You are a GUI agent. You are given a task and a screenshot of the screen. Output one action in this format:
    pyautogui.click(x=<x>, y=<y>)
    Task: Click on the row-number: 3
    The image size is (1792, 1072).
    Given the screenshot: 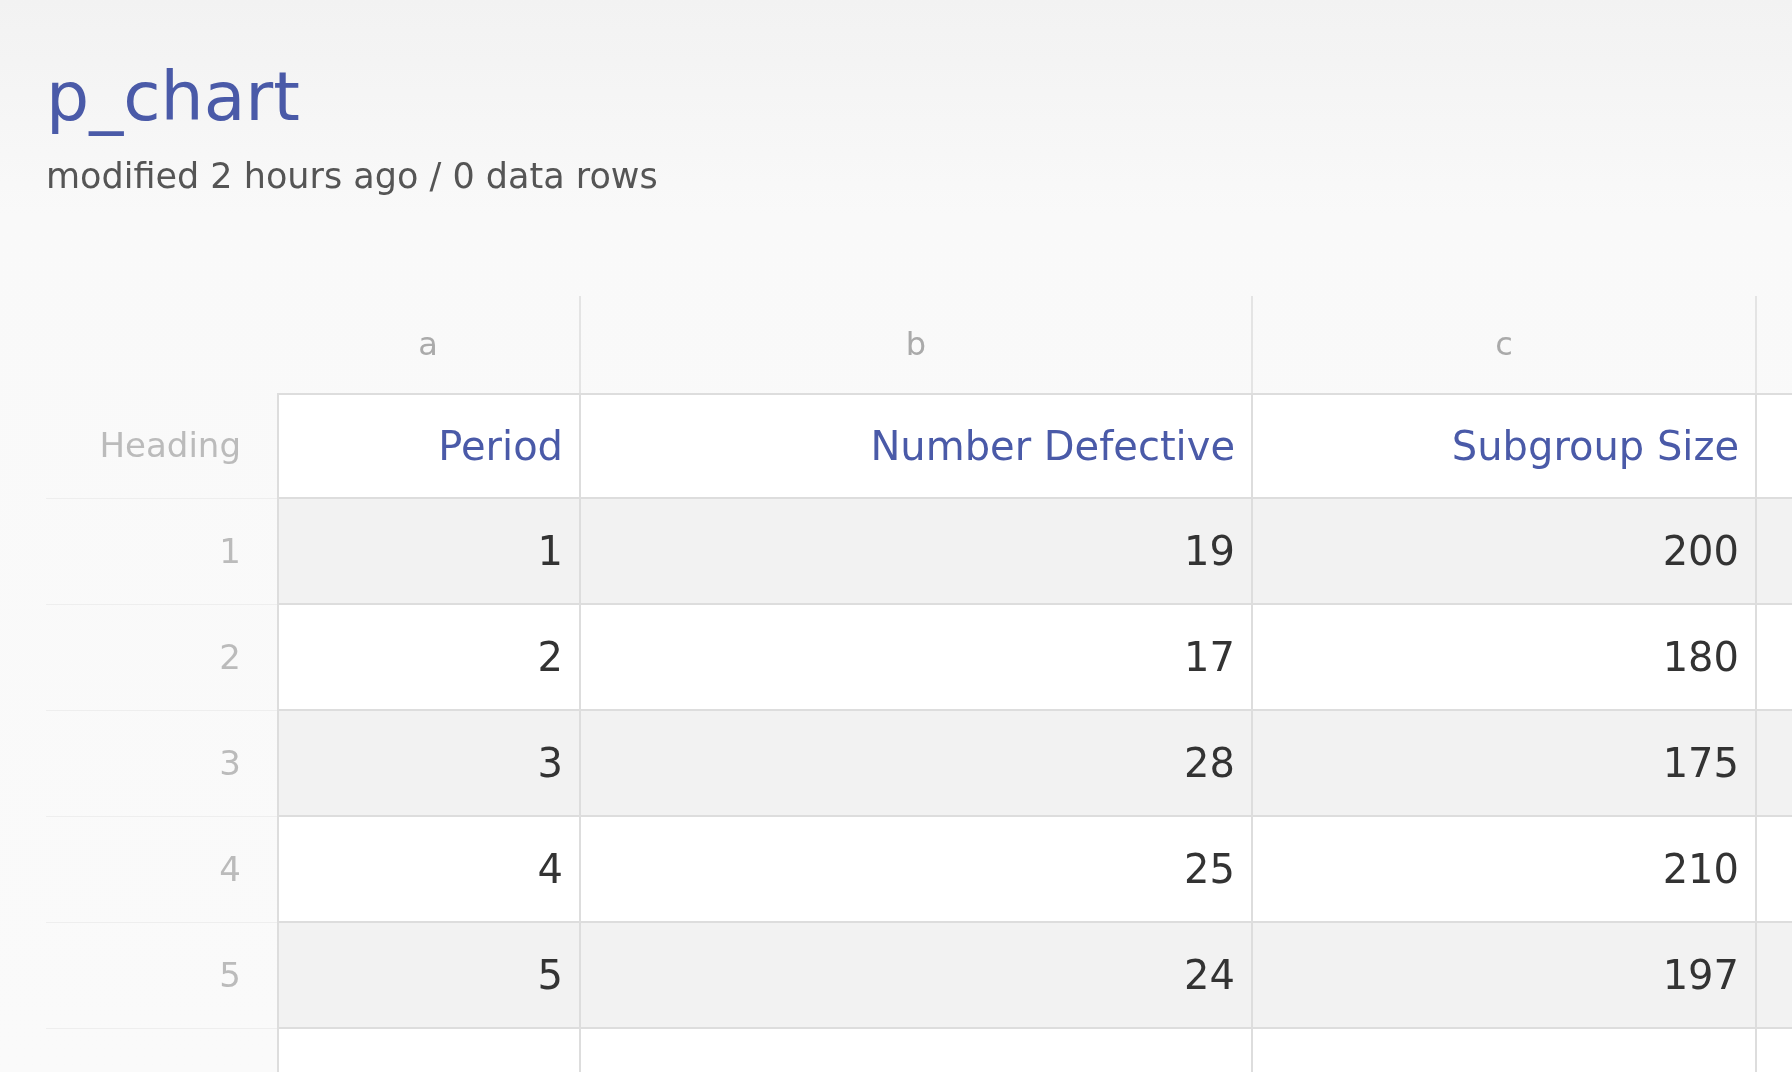 What is the action you would take?
    pyautogui.click(x=230, y=763)
    